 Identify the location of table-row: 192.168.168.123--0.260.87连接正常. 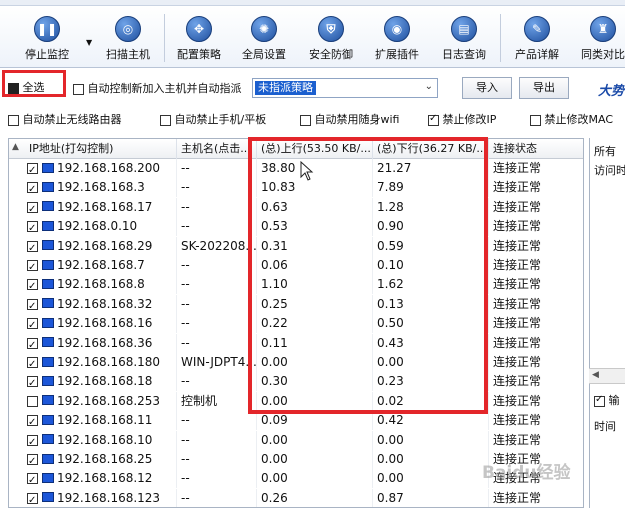
(296, 497).